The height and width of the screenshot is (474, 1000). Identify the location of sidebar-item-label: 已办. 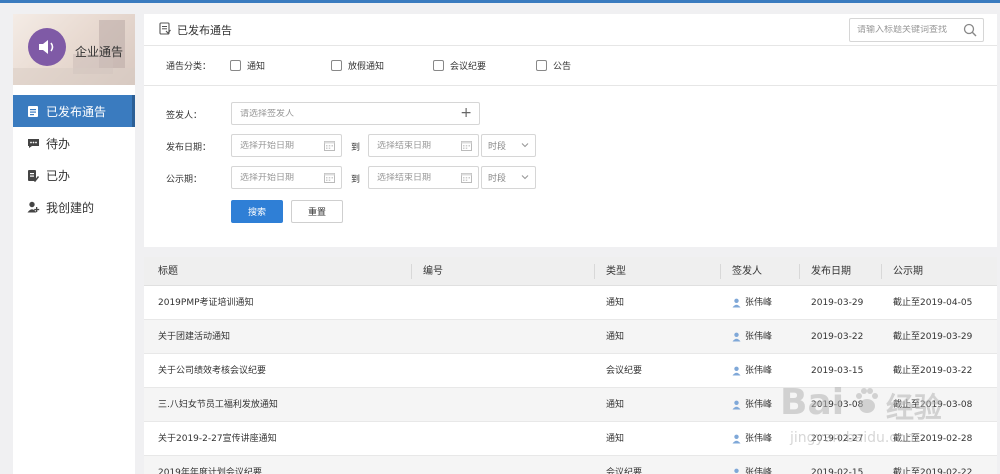
(58, 175).